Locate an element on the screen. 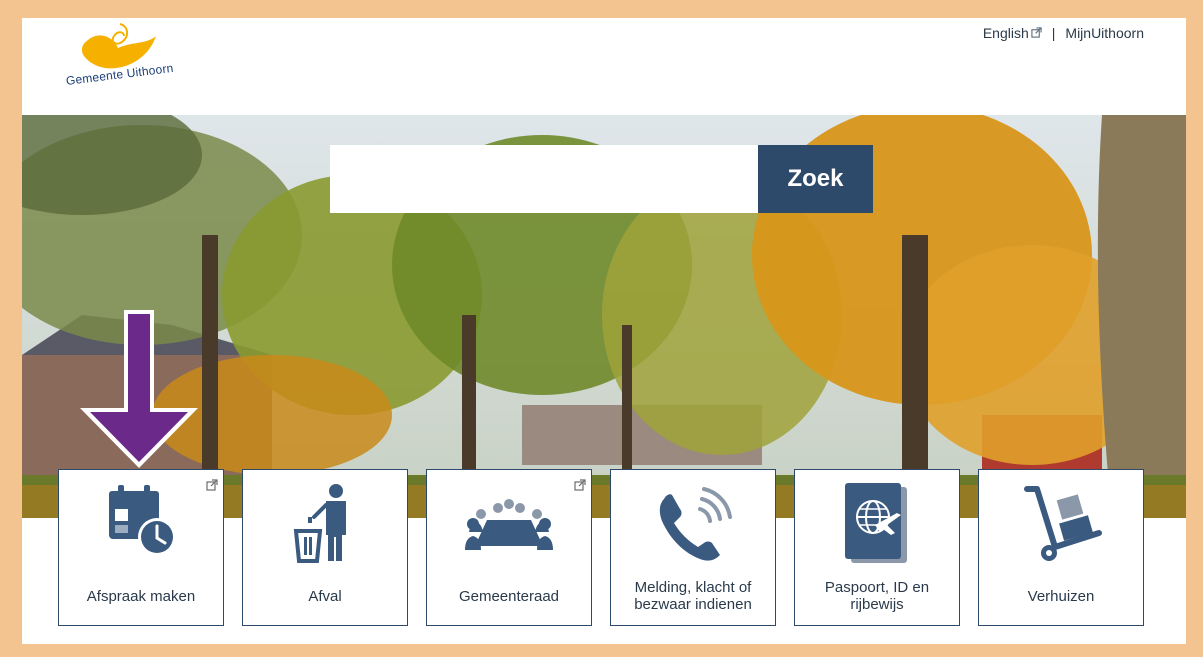 This screenshot has width=1203, height=657. passport-icon is located at coordinates (876, 523).